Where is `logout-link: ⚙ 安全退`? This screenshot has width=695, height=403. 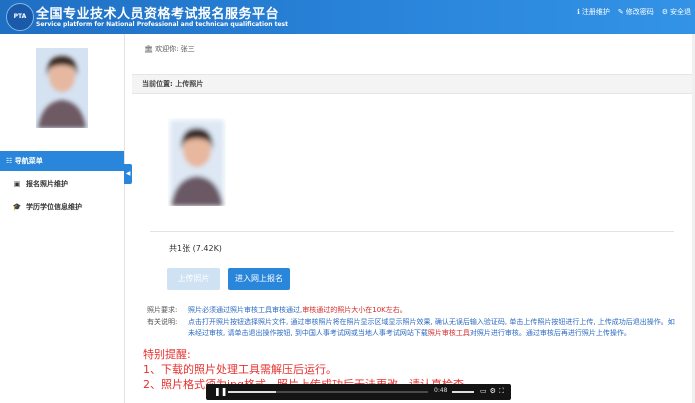
logout-link: ⚙ 安全退 is located at coordinates (676, 12).